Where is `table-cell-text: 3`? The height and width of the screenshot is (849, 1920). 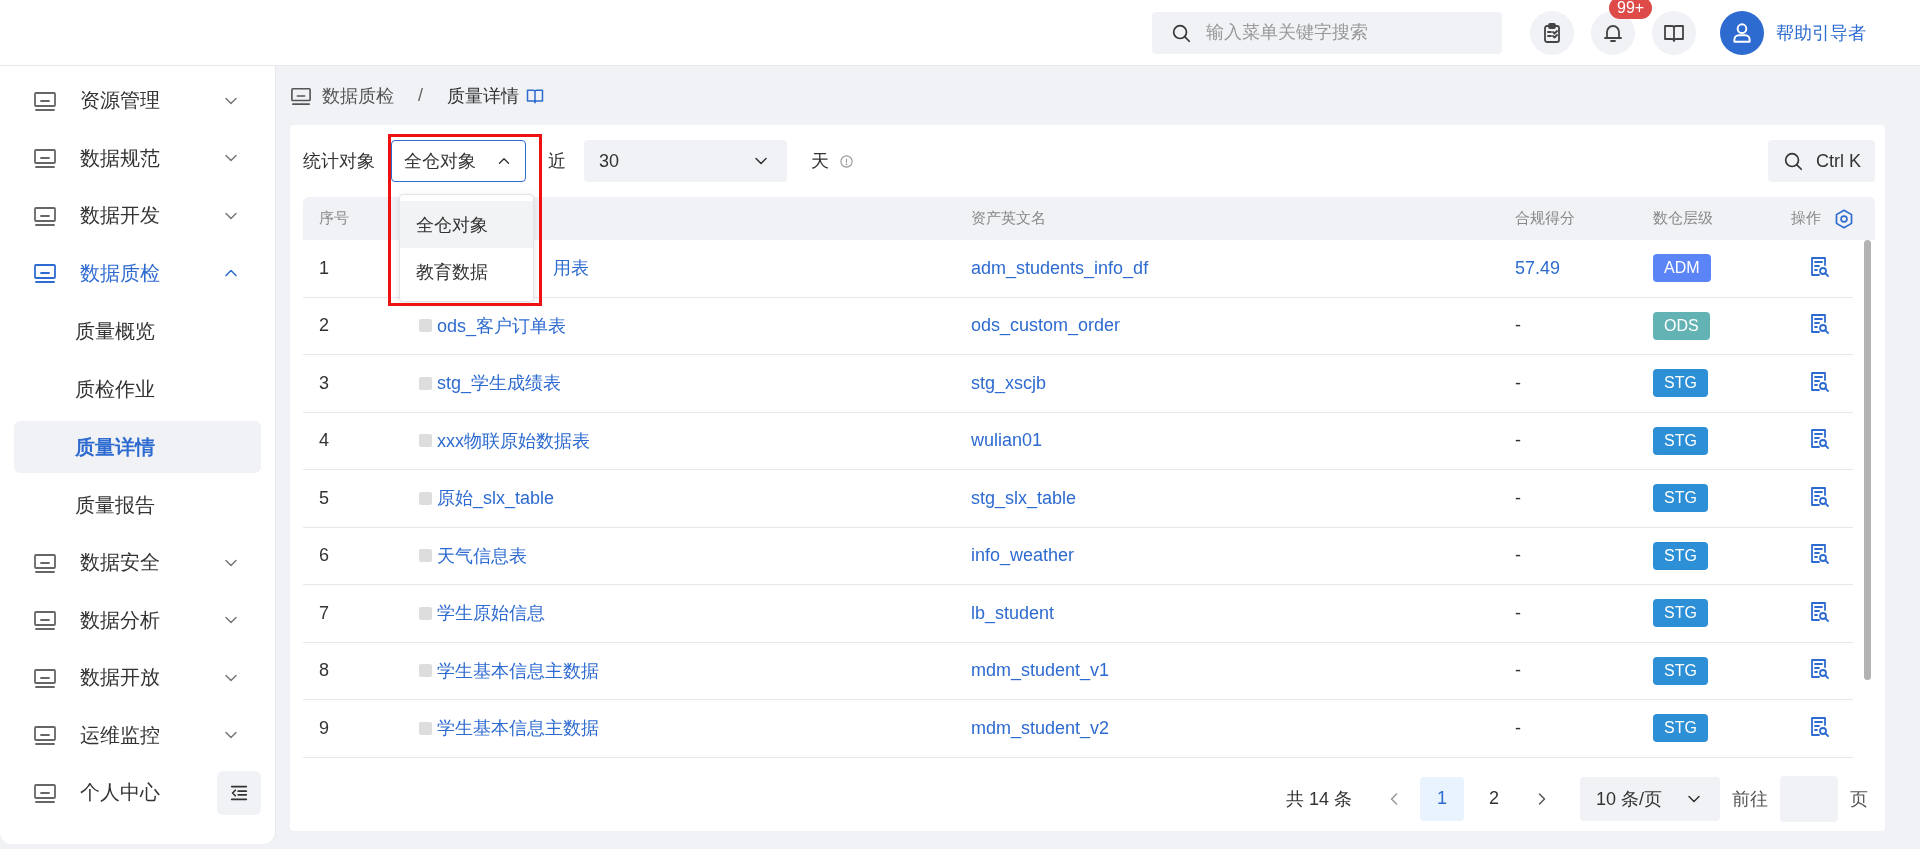
table-cell-text: 3 is located at coordinates (324, 383).